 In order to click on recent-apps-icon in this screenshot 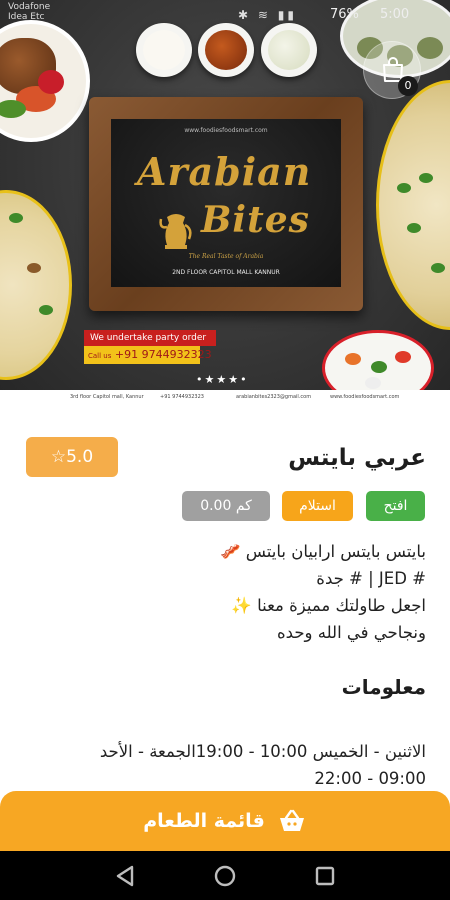, I will do `click(325, 876)`.